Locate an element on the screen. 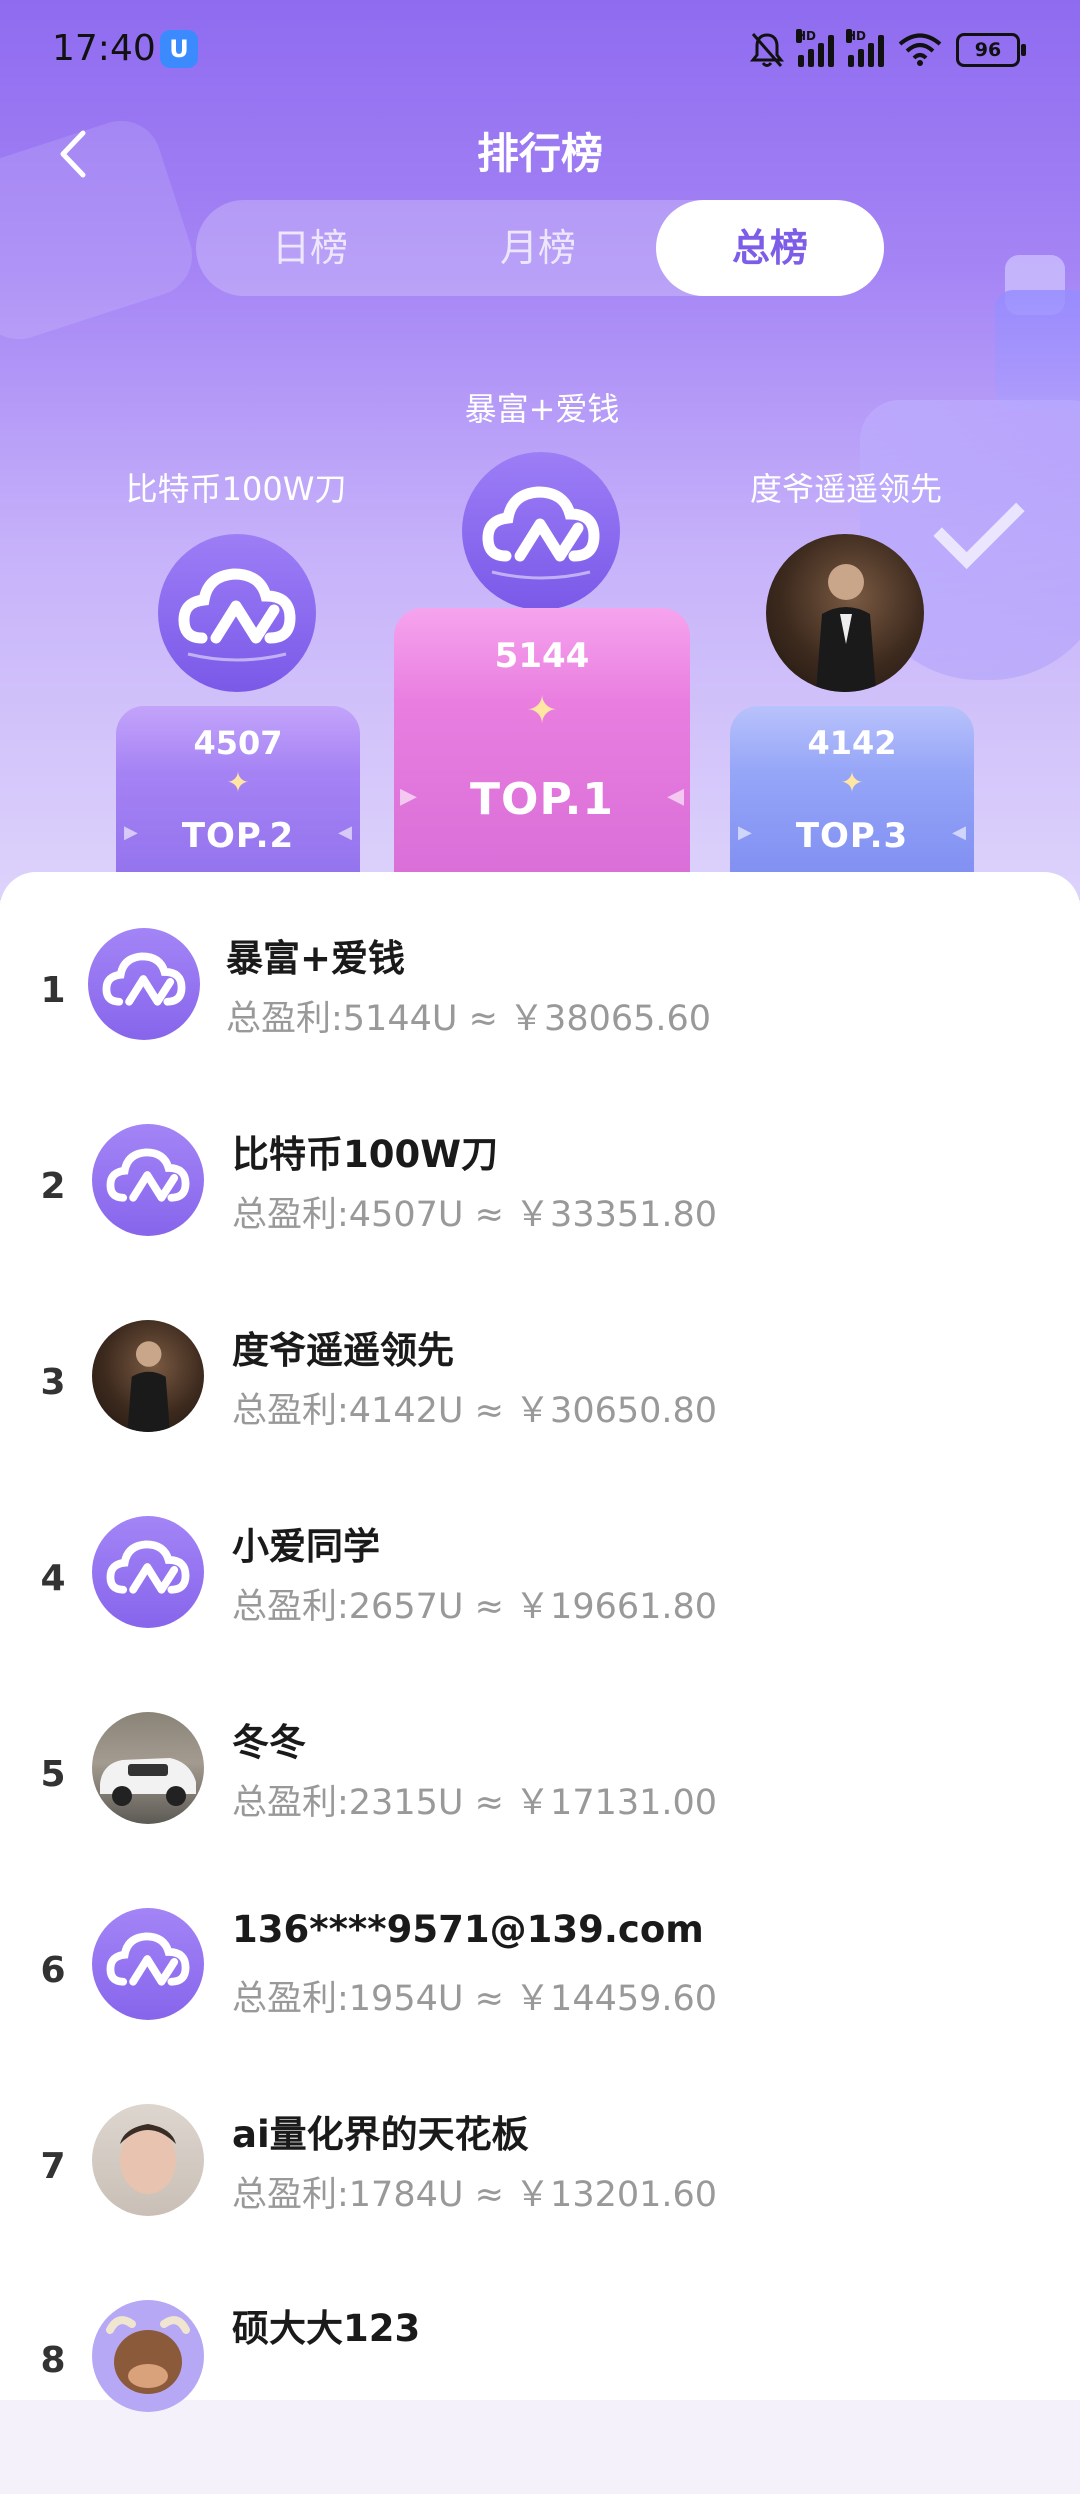  user-profit: 总盈利:2315U ≈ ￥17131.00 is located at coordinates (475, 1803).